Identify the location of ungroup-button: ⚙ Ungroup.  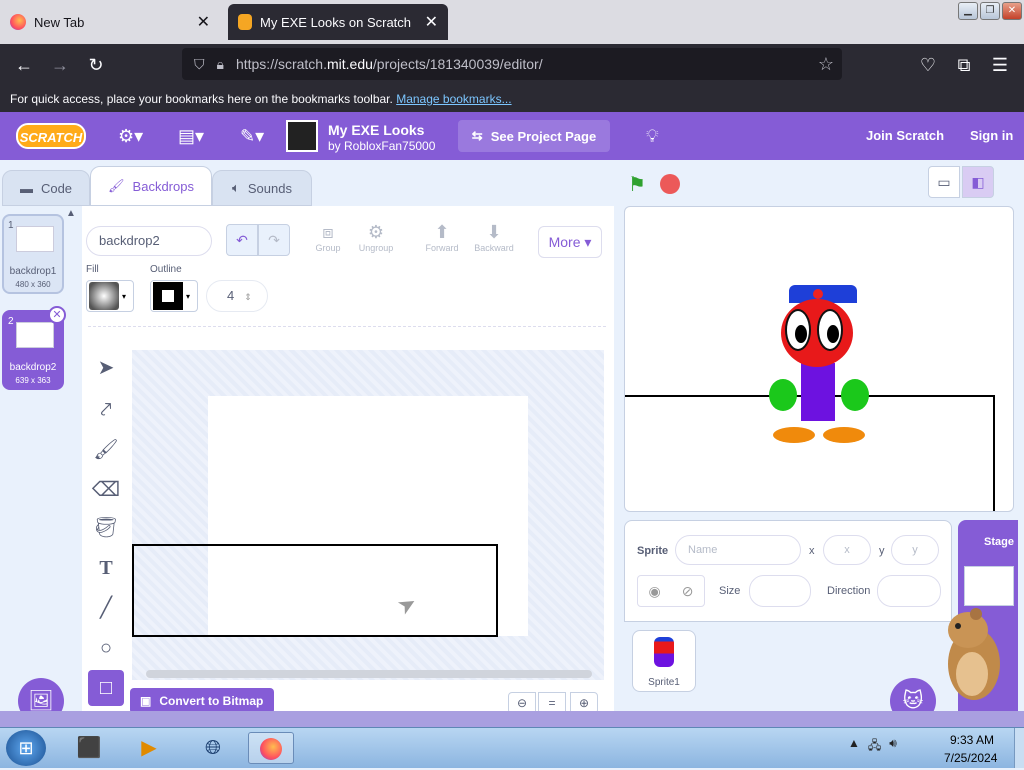
(376, 237).